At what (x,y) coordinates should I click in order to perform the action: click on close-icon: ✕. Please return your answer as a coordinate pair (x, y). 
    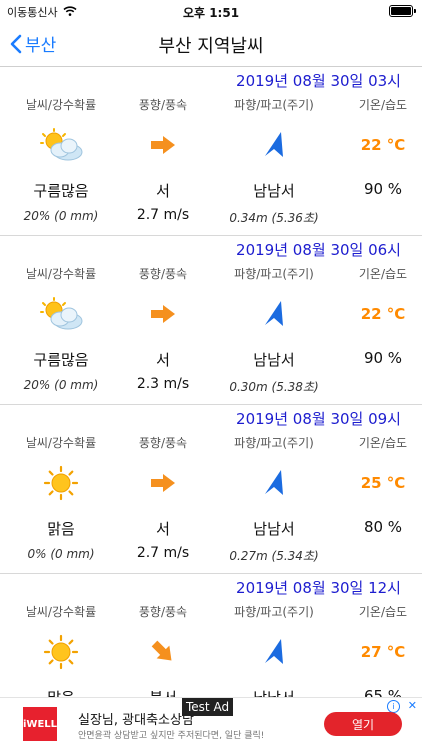
    Looking at the image, I should click on (412, 705).